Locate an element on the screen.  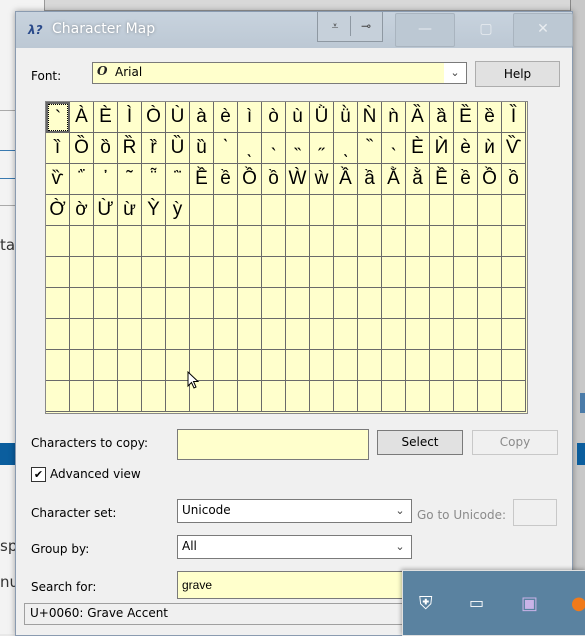
minimize-button: — is located at coordinates (425, 30).